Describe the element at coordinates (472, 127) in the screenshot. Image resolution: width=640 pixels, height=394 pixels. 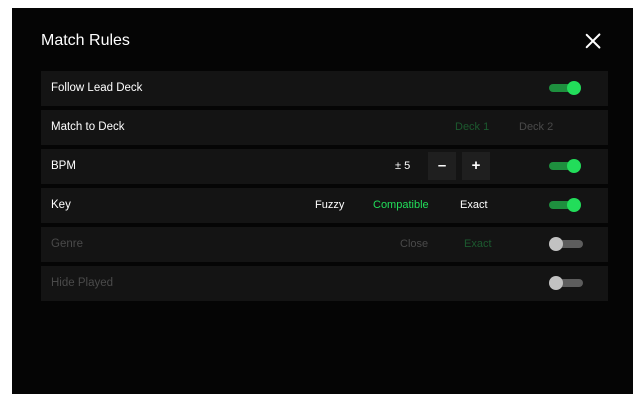
I see `deck-1-option: Deck 1` at that location.